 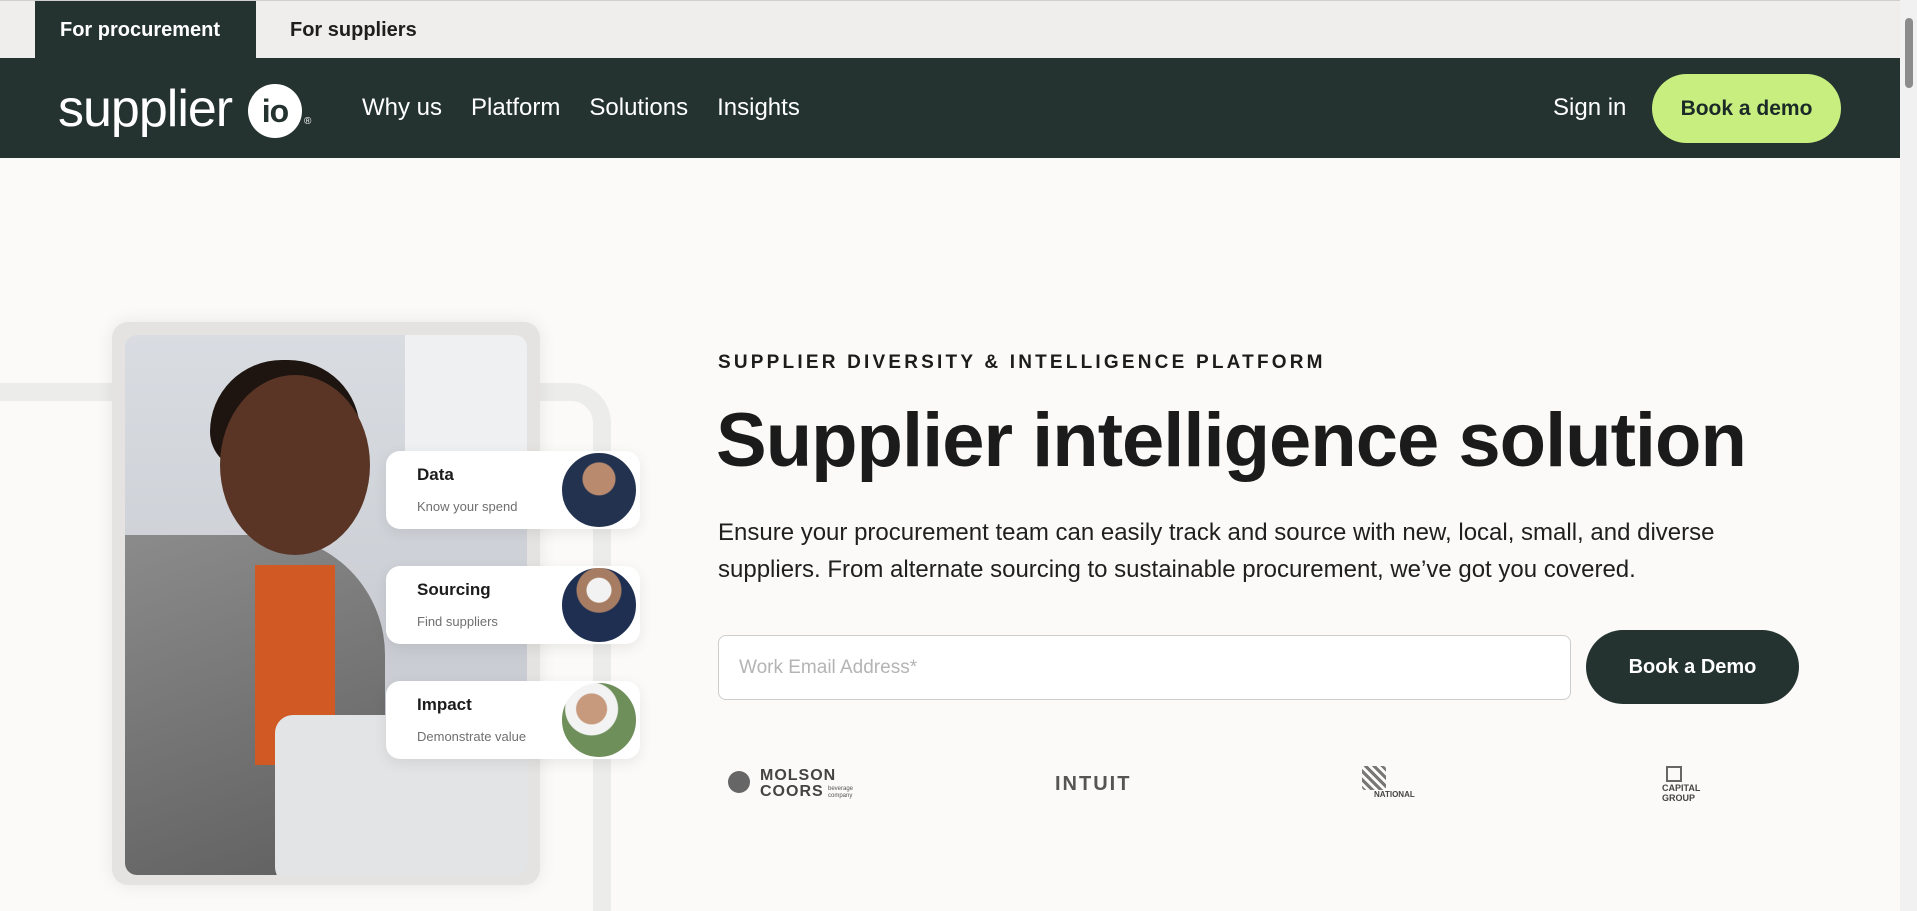 I want to click on feature-card-impact: Impact Demonstrate value, so click(x=513, y=720).